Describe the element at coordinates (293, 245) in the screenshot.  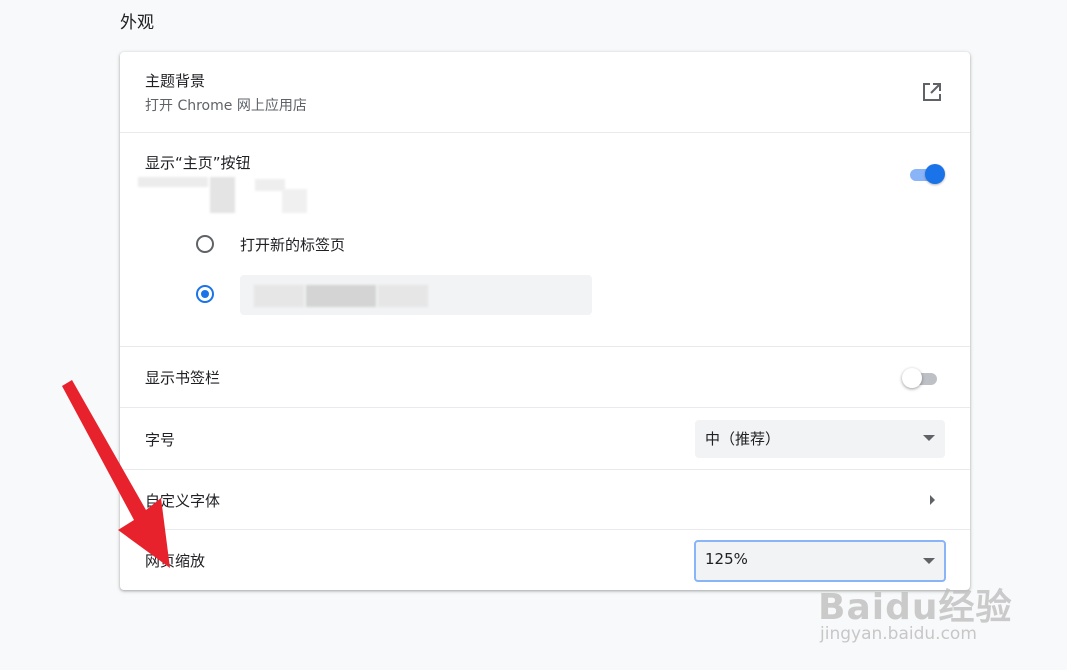
I see `radio-new-tab-label: 打开新的标签页` at that location.